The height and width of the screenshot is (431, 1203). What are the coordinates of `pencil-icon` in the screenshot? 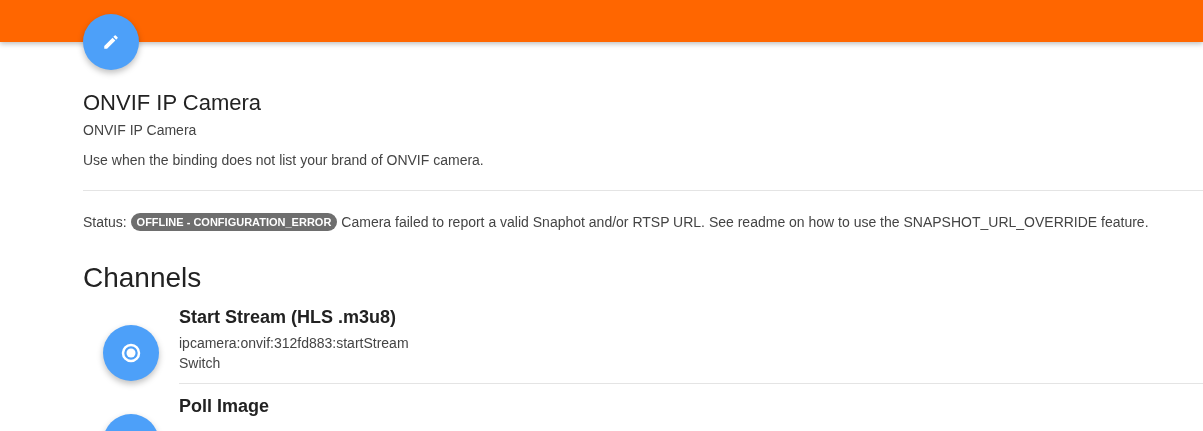 It's located at (111, 42).